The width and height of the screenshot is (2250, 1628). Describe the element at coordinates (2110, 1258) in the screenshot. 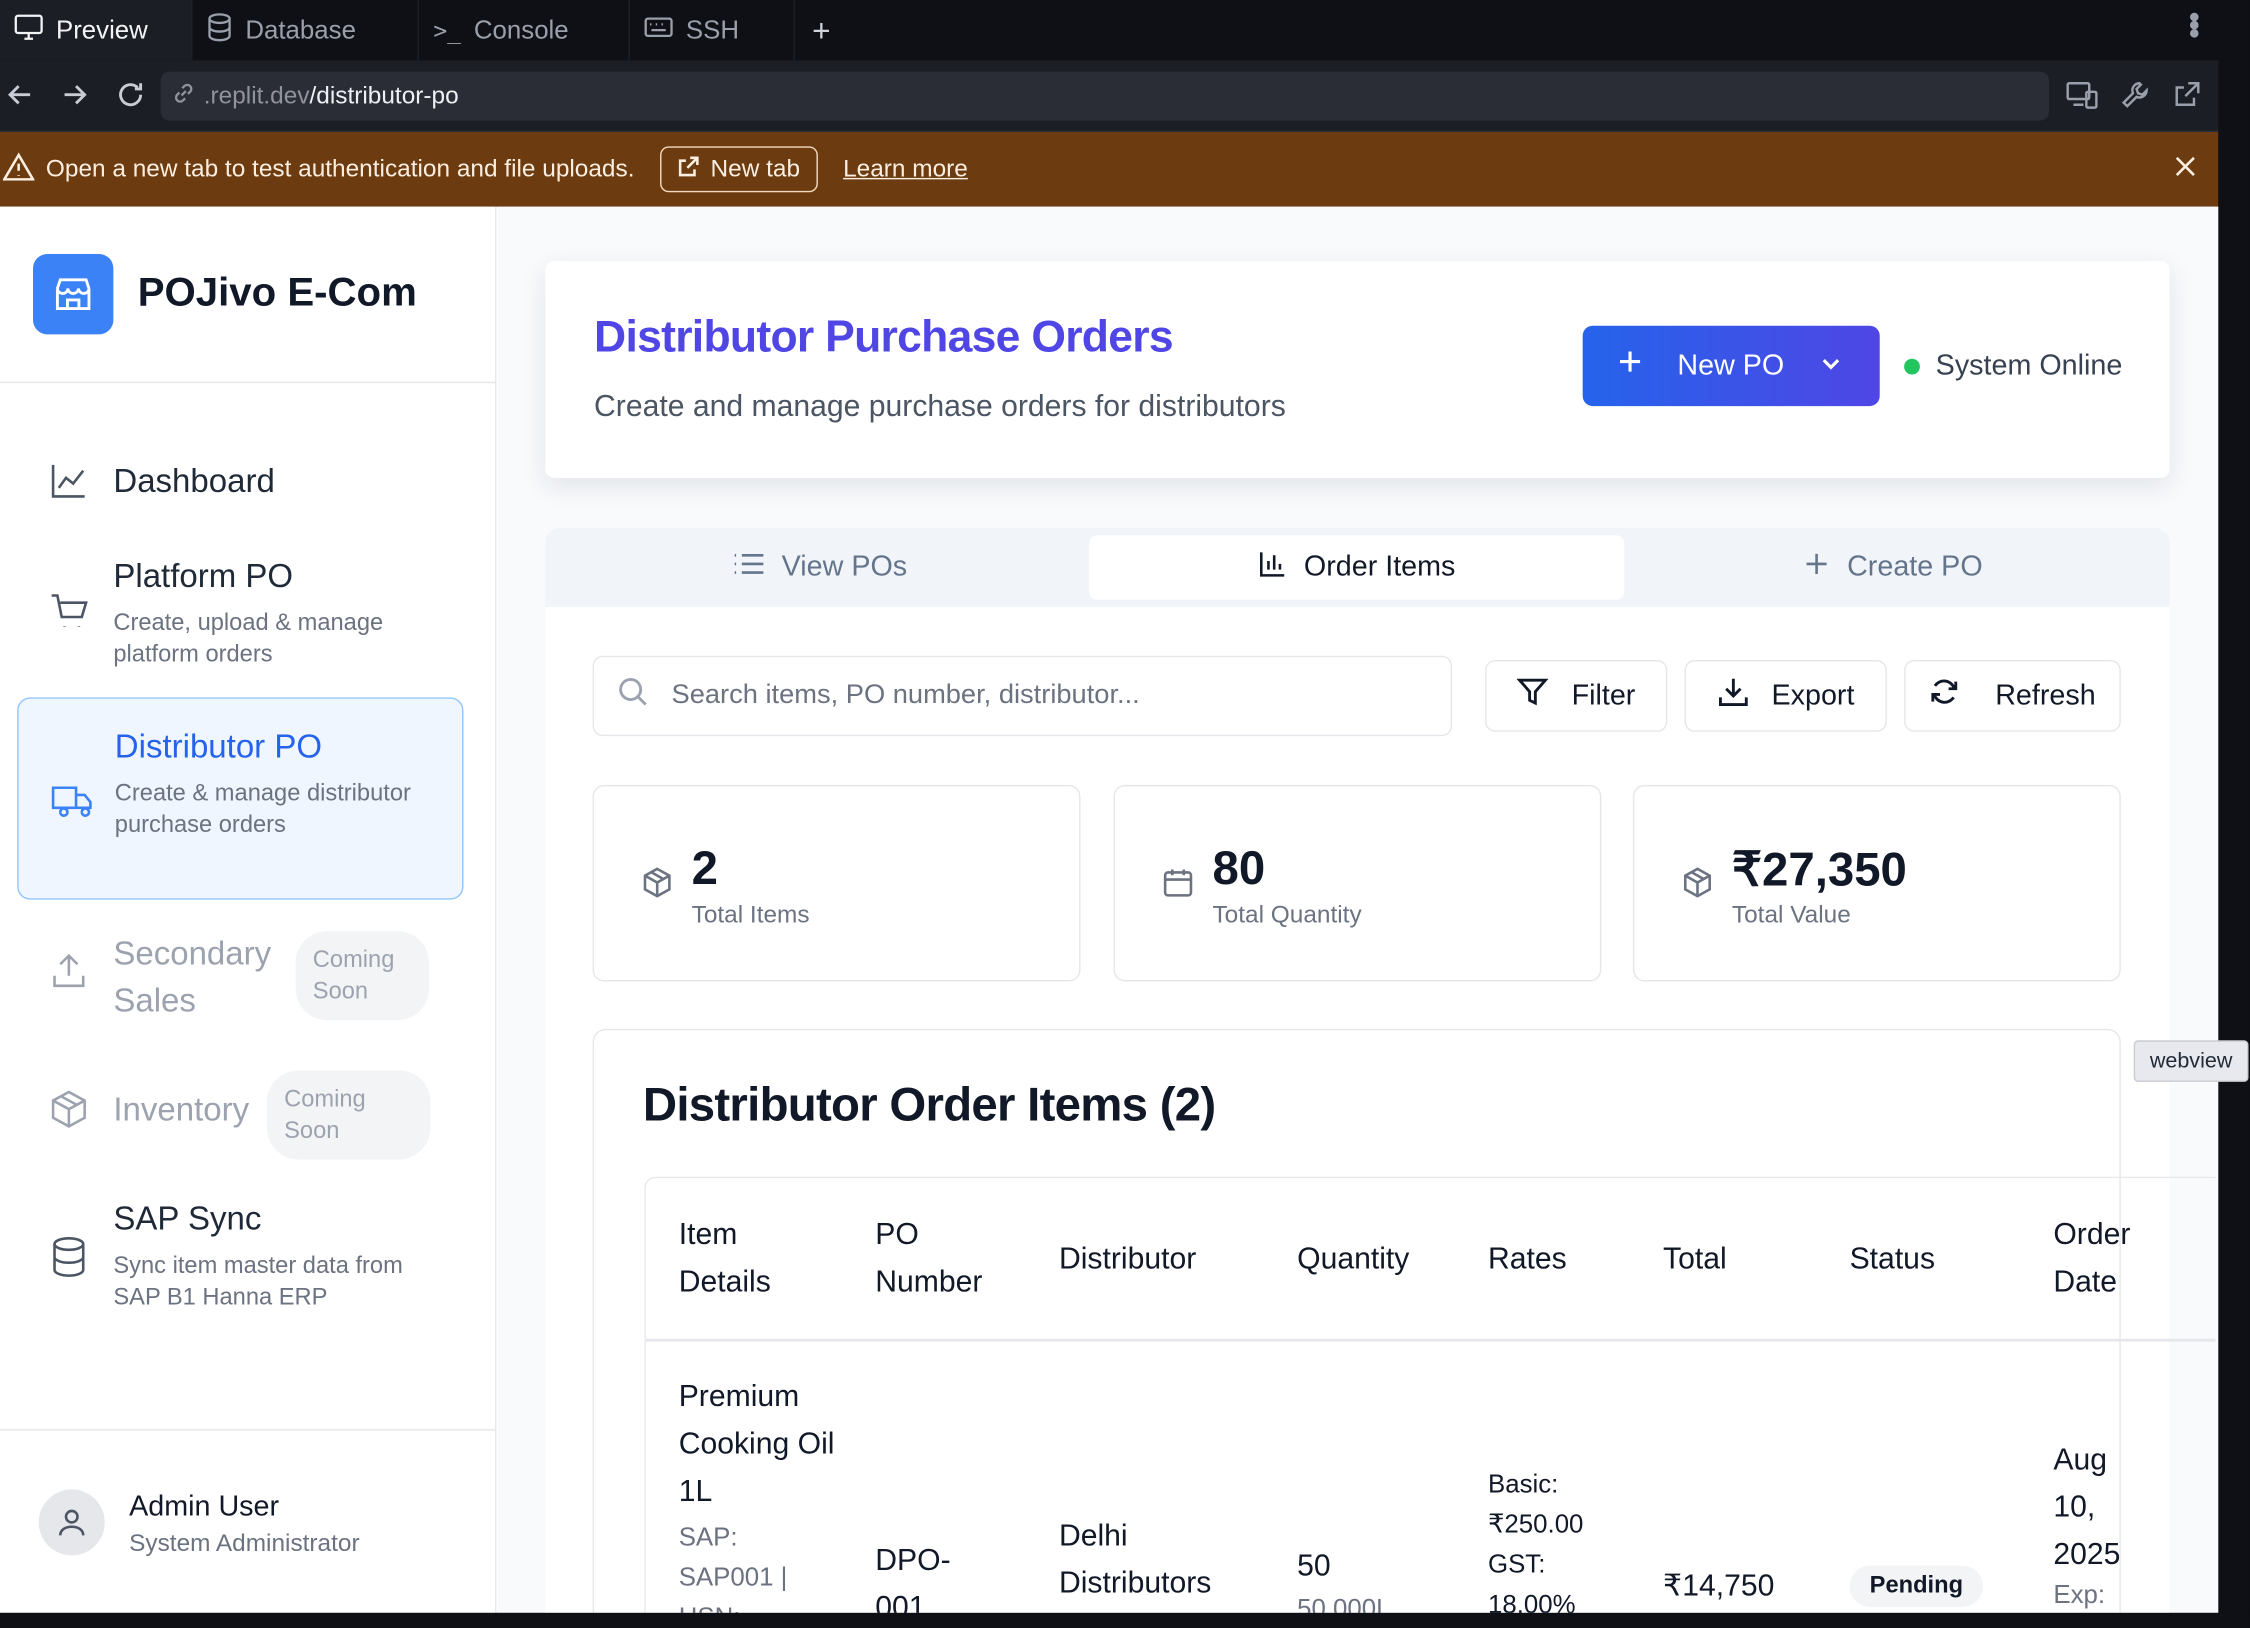

I see `column-header: Order Date` at that location.